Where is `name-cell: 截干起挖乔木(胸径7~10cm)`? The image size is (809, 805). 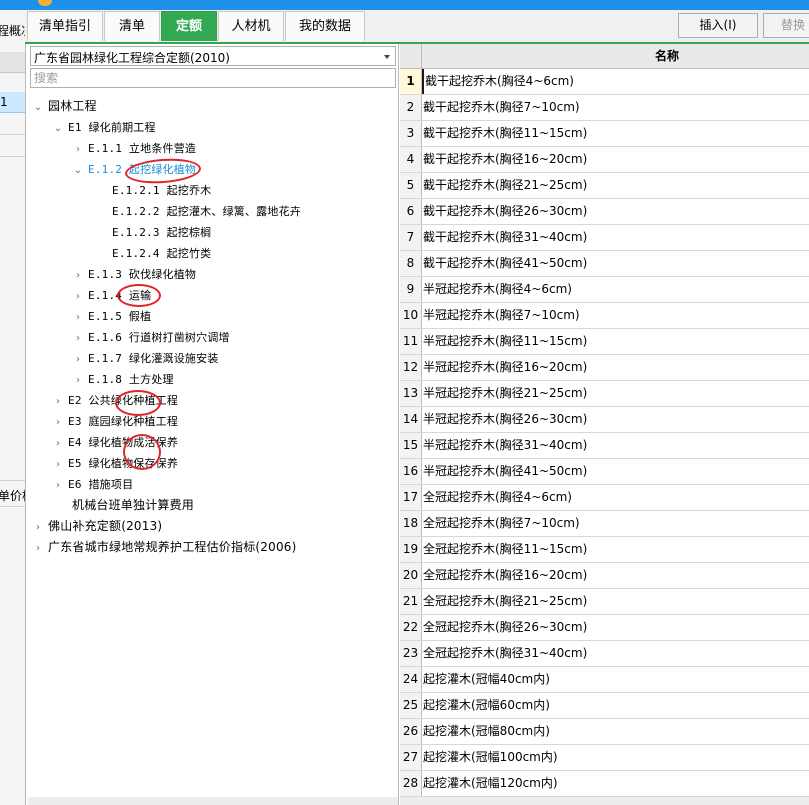
name-cell: 截干起挖乔木(胸径7~10cm) is located at coordinates (501, 107).